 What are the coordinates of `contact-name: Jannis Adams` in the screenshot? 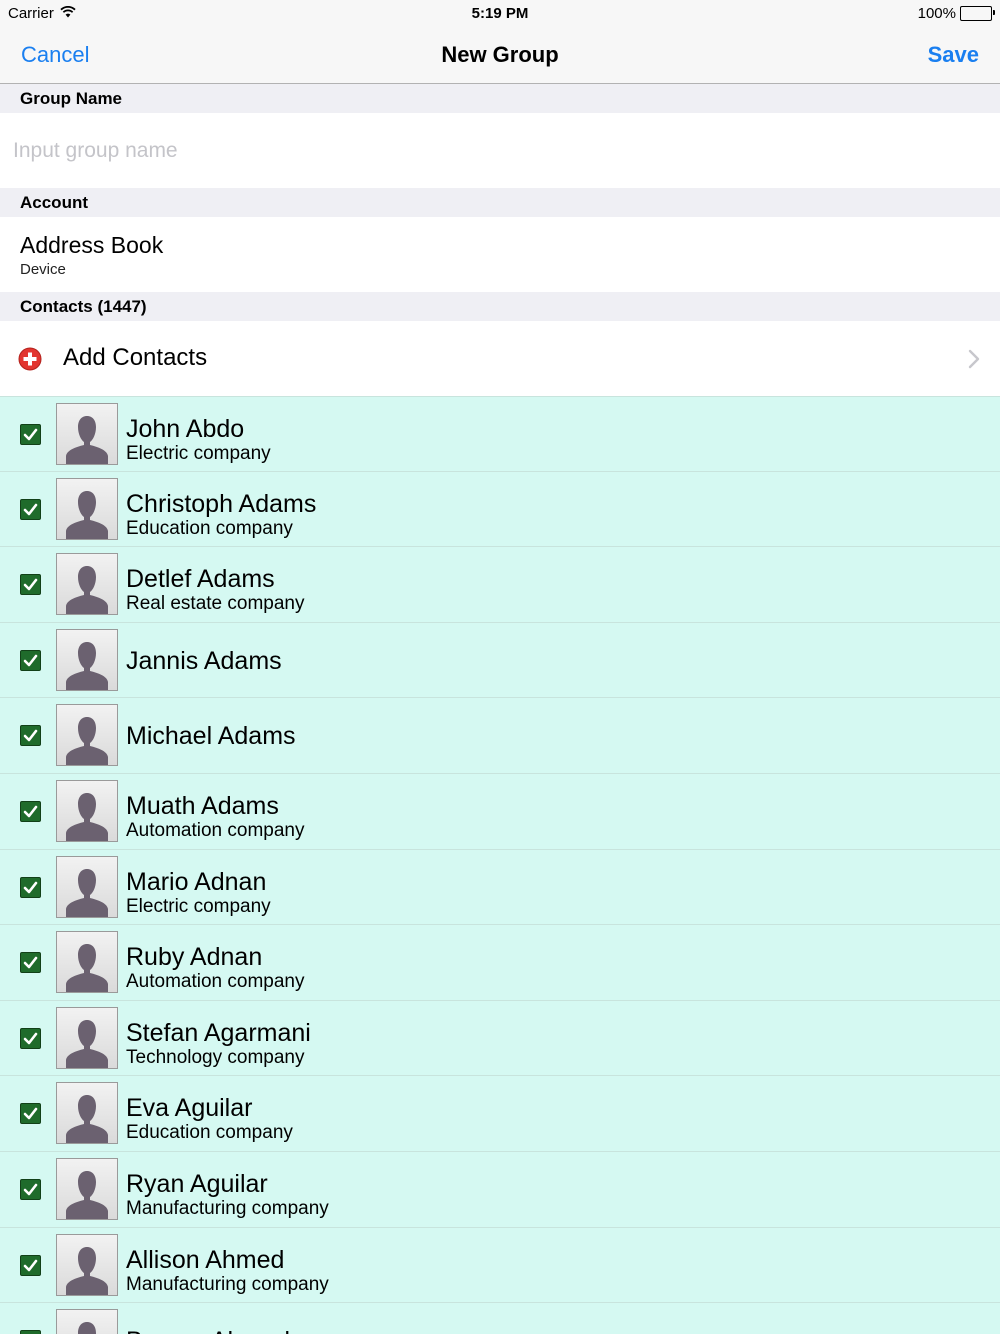 It's located at (204, 660).